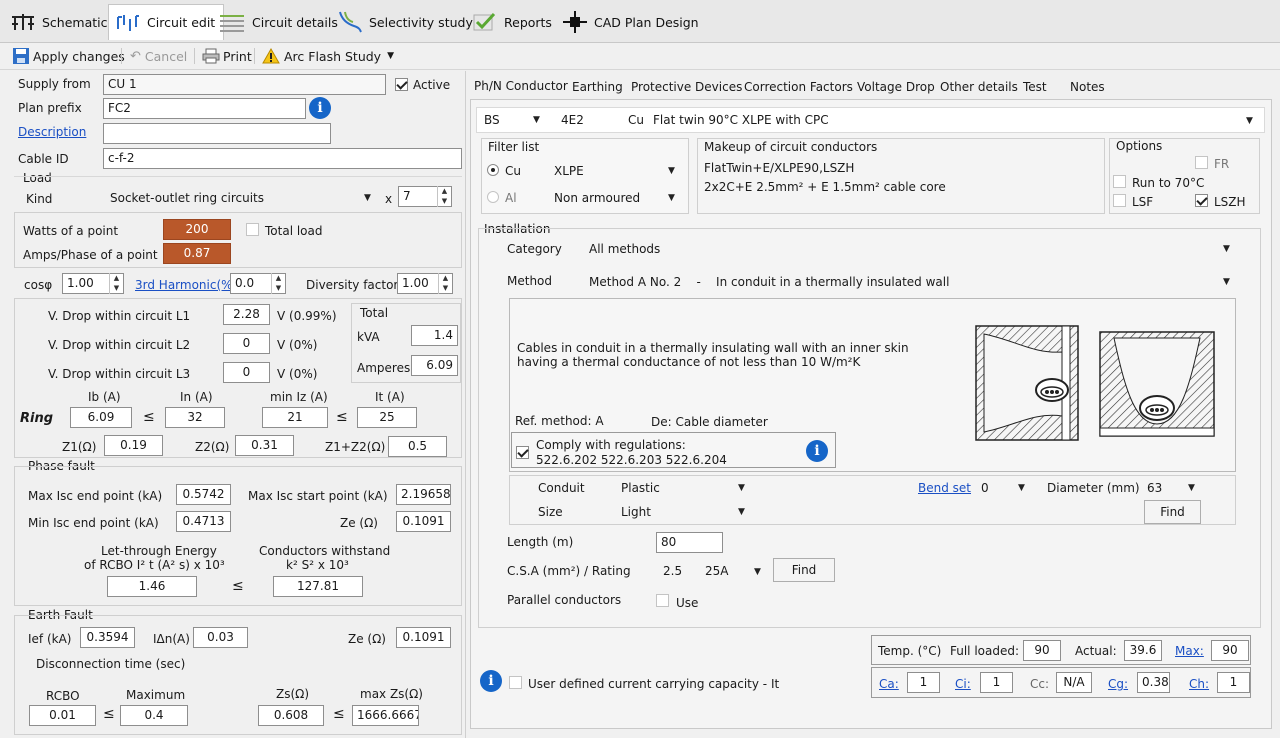 The width and height of the screenshot is (1280, 738). Describe the element at coordinates (1042, 650) in the screenshot. I see `full-loaded-field: 90` at that location.